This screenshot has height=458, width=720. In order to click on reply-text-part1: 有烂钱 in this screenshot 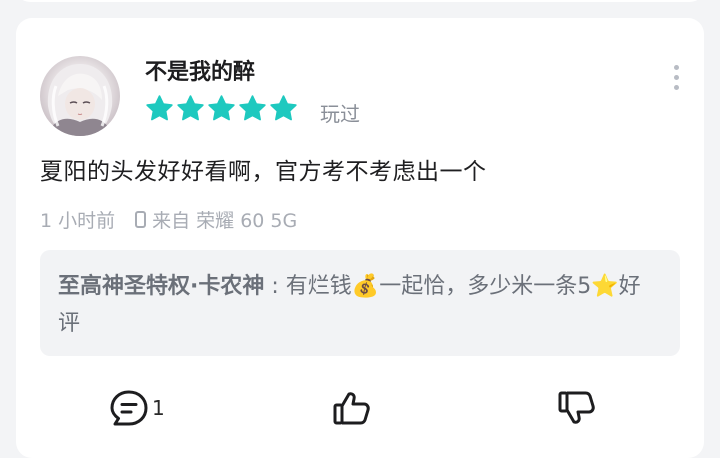, I will do `click(318, 286)`.